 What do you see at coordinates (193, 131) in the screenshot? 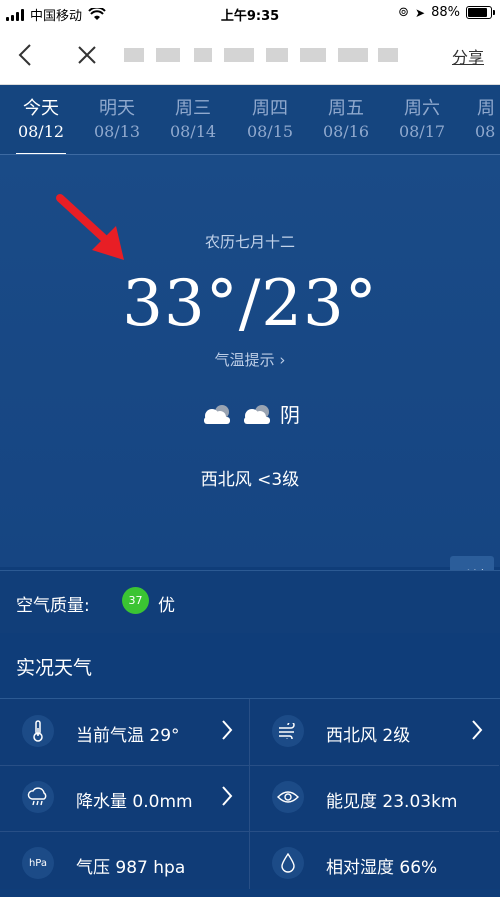
I see `tab-date-label: 08/14` at bounding box center [193, 131].